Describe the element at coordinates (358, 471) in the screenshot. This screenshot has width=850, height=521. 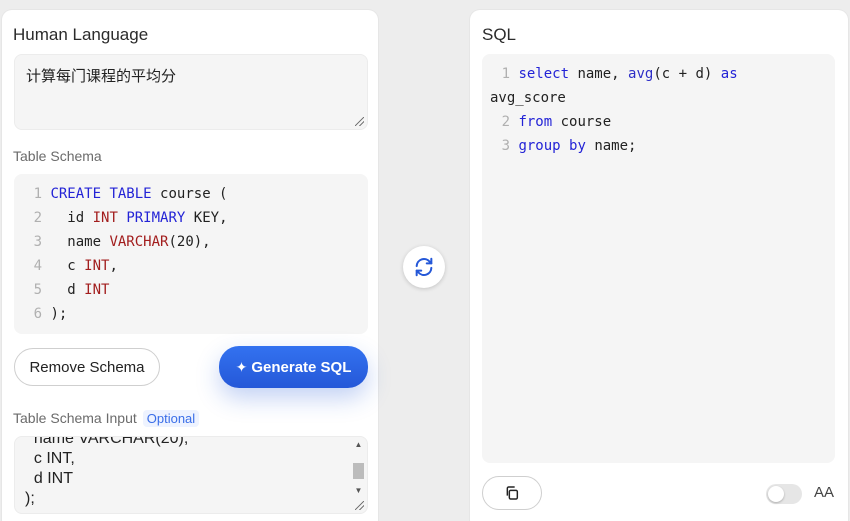
I see `scroll-thumb` at that location.